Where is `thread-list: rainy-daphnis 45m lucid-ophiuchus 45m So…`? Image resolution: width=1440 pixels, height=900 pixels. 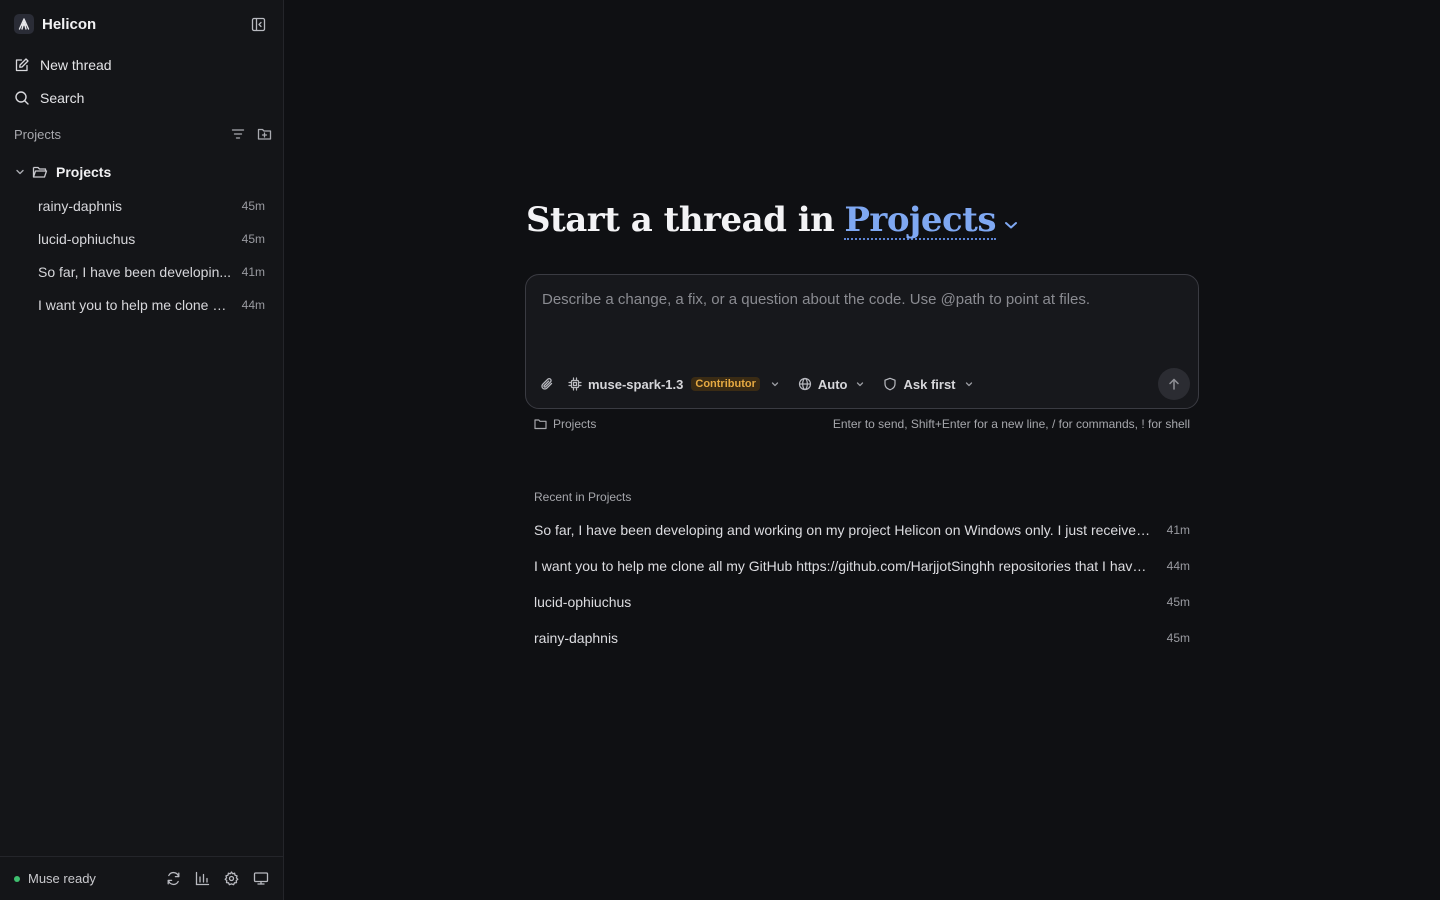 thread-list: rainy-daphnis 45m lucid-ophiuchus 45m So… is located at coordinates (142, 255).